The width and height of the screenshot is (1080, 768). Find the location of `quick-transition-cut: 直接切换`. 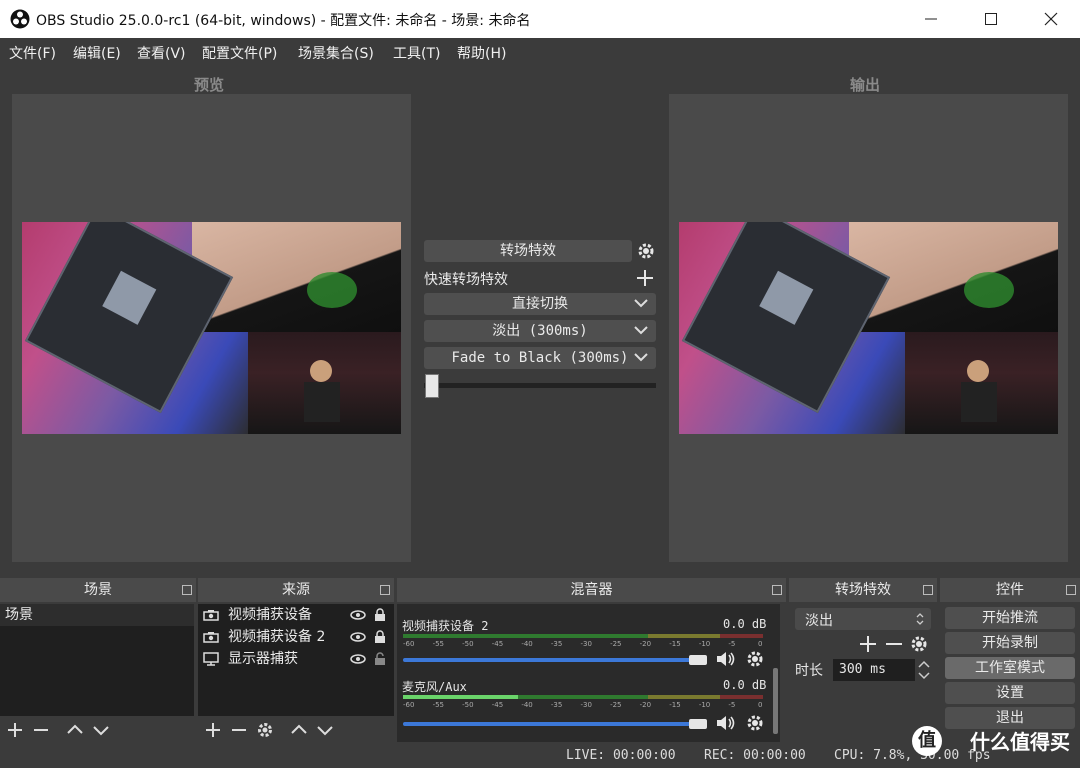

quick-transition-cut: 直接切换 is located at coordinates (540, 304).